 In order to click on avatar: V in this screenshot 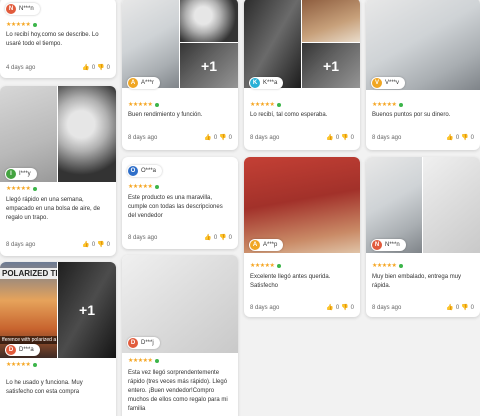, I will do `click(377, 83)`.